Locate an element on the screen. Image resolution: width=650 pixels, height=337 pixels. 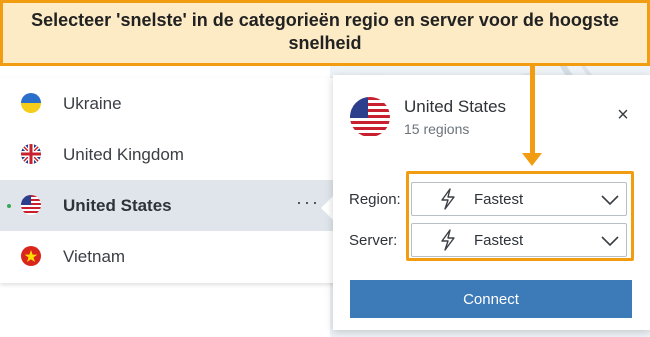
online-indicator is located at coordinates (9, 206).